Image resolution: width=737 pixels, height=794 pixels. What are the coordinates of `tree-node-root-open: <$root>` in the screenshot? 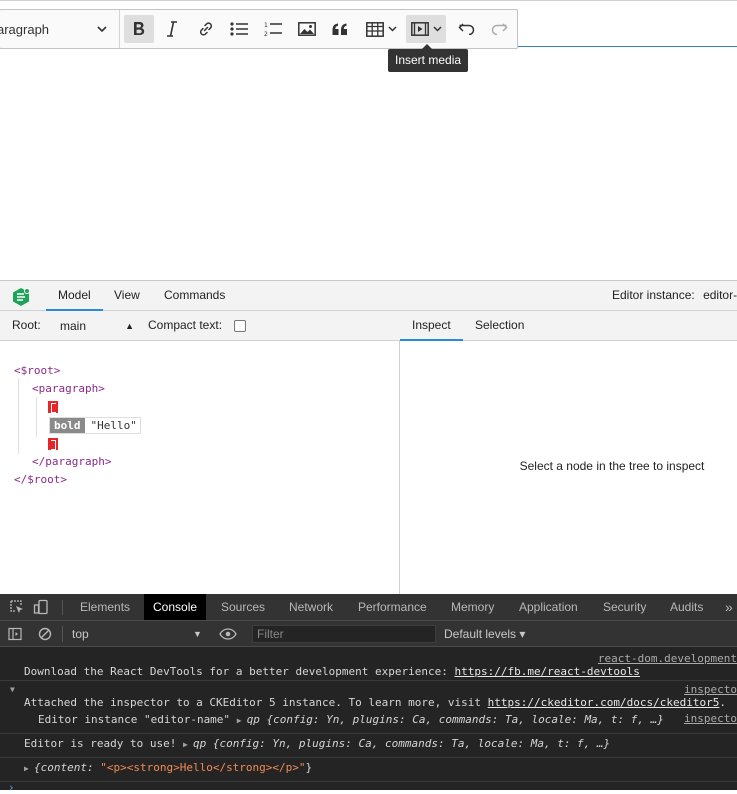 It's located at (37, 371).